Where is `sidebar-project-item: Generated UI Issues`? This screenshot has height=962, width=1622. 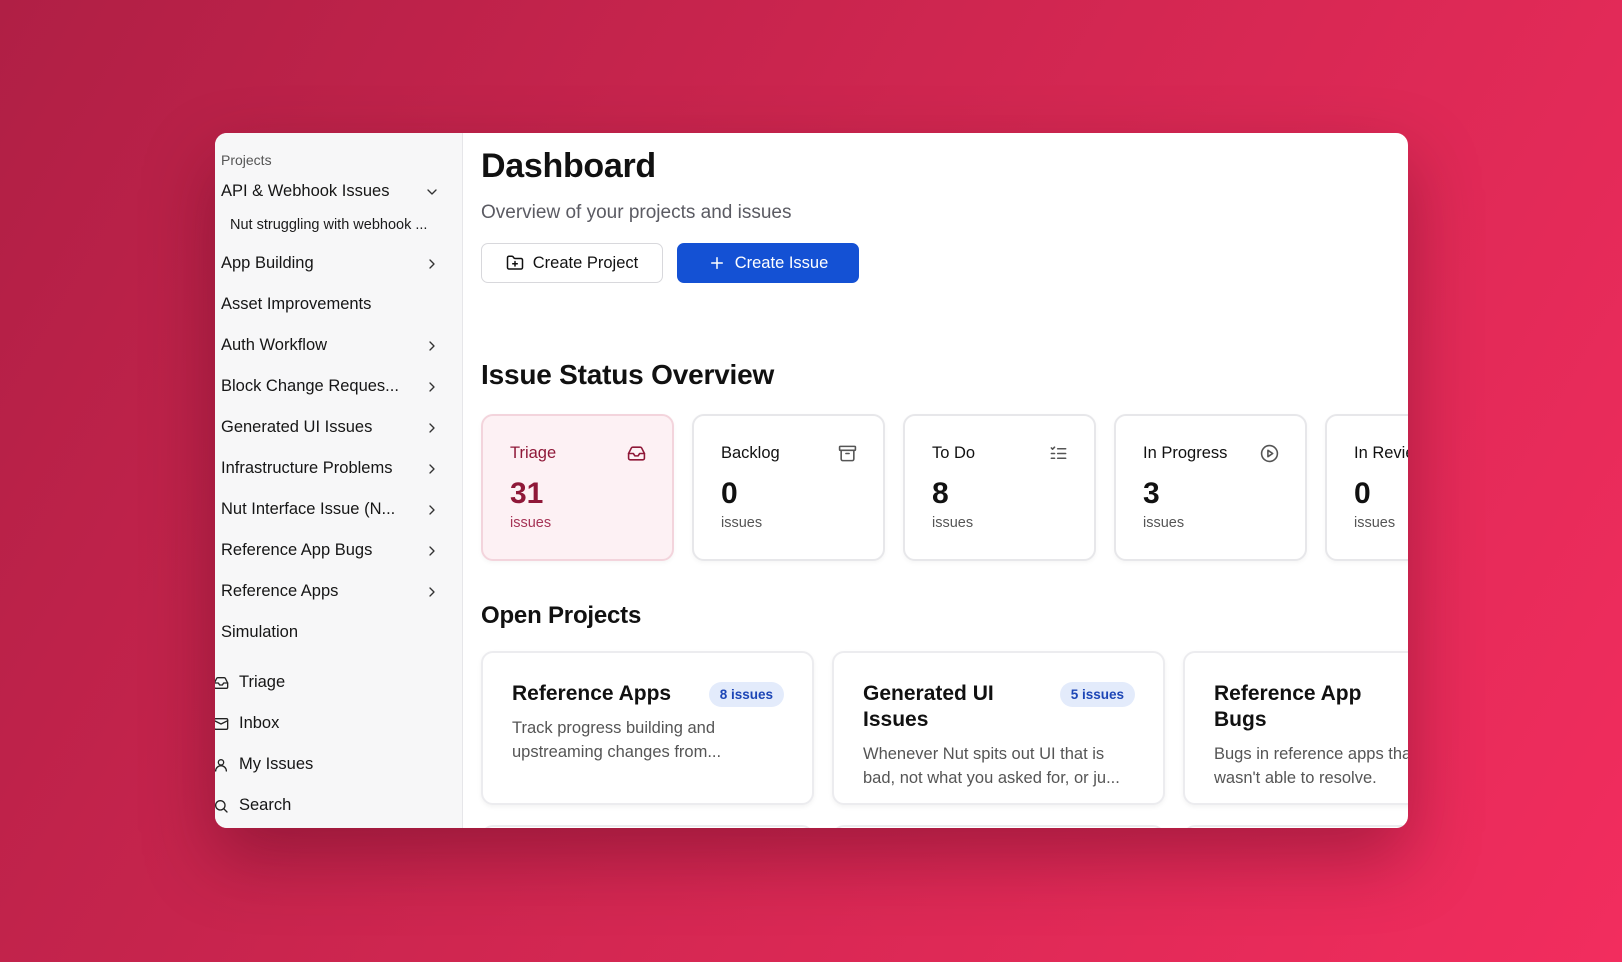
sidebar-project-item: Generated UI Issues is located at coordinates (338, 427).